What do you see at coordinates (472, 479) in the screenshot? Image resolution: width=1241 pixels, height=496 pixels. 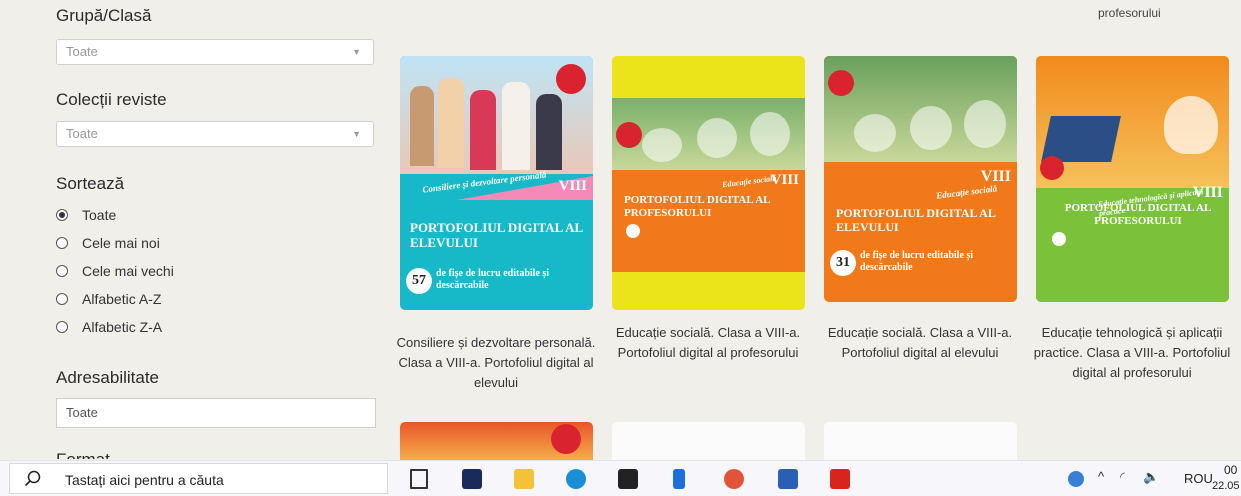 I see `app-s-icon` at bounding box center [472, 479].